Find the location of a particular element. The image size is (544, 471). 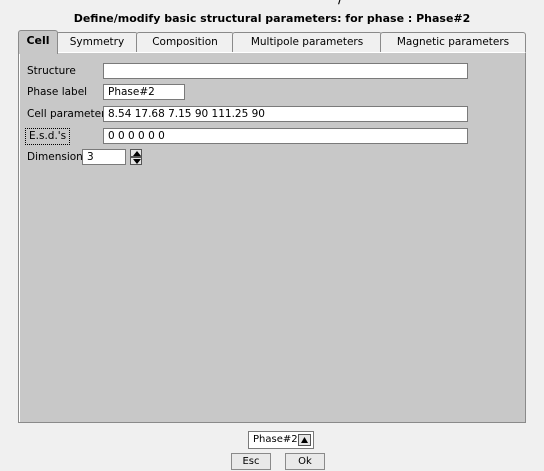

esc-button: Esc is located at coordinates (251, 461).